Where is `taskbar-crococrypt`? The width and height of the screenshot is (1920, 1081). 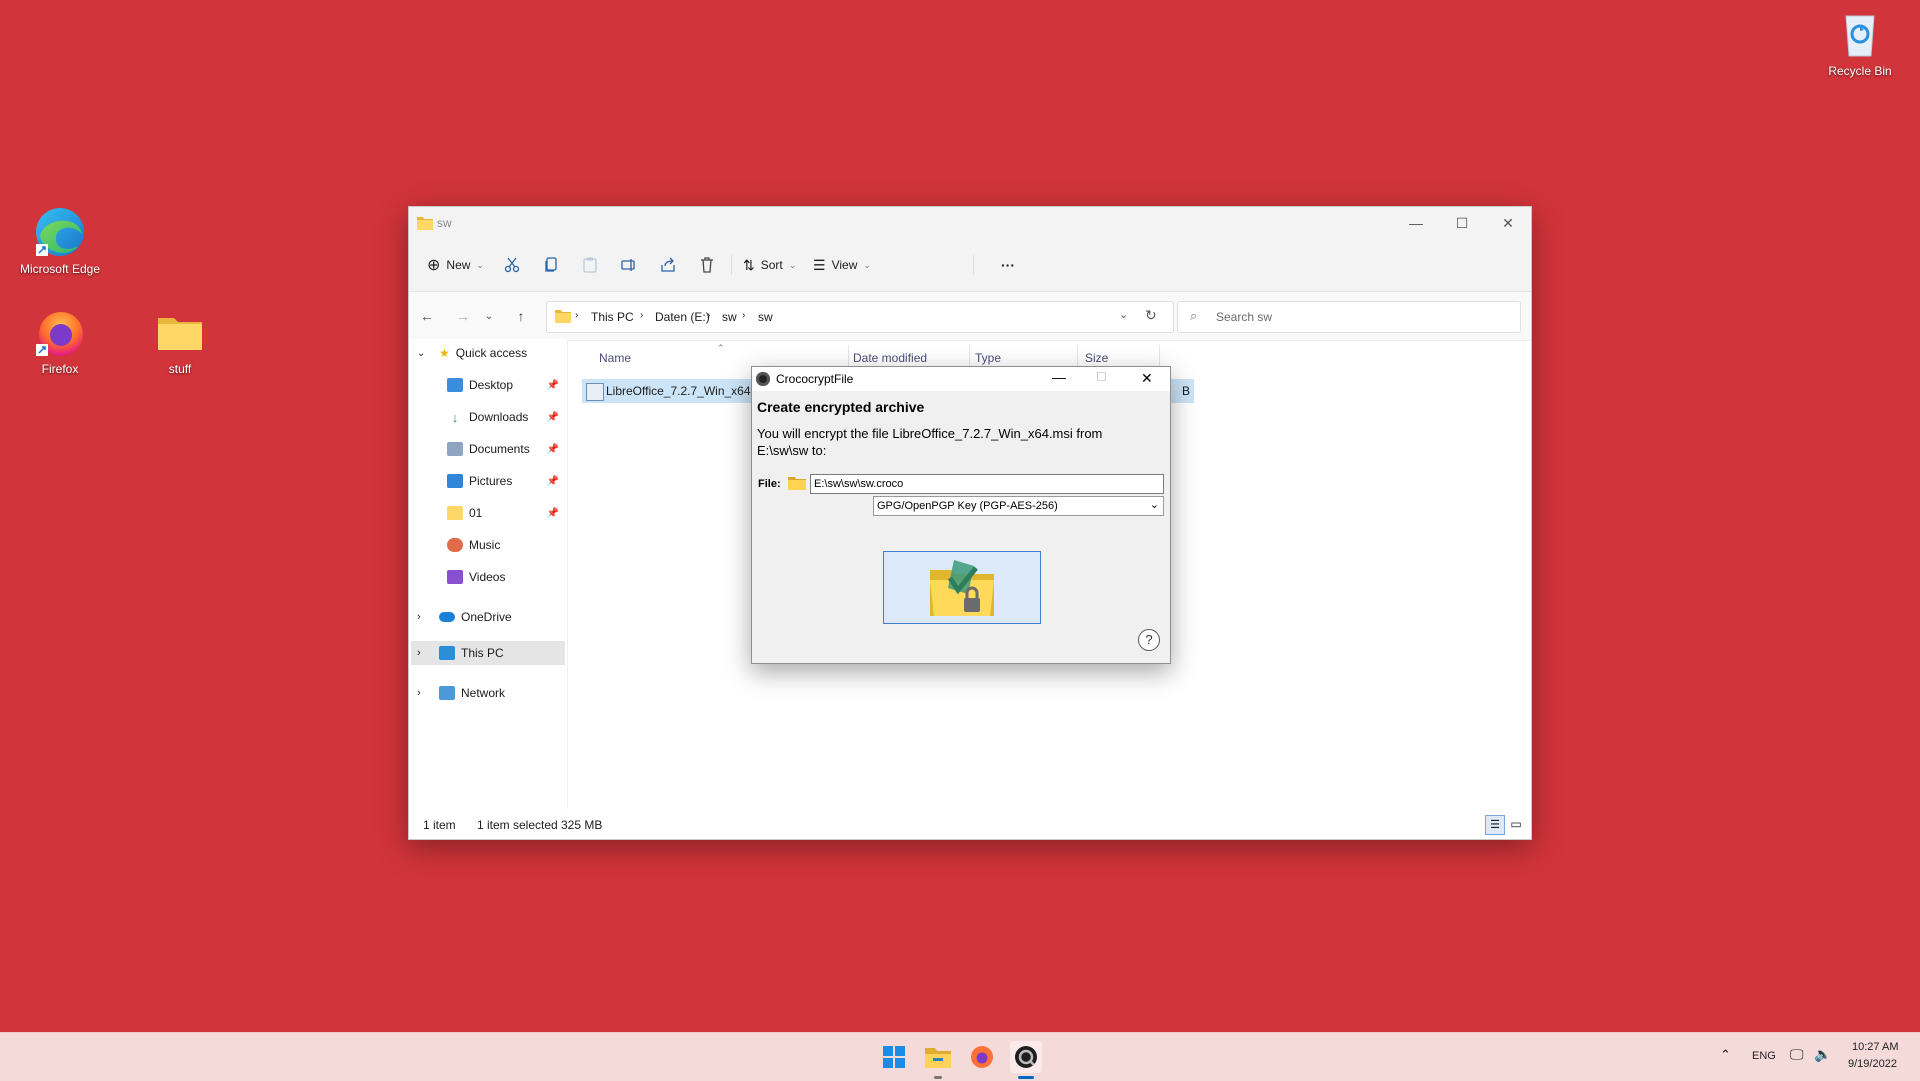 taskbar-crococrypt is located at coordinates (1026, 1057).